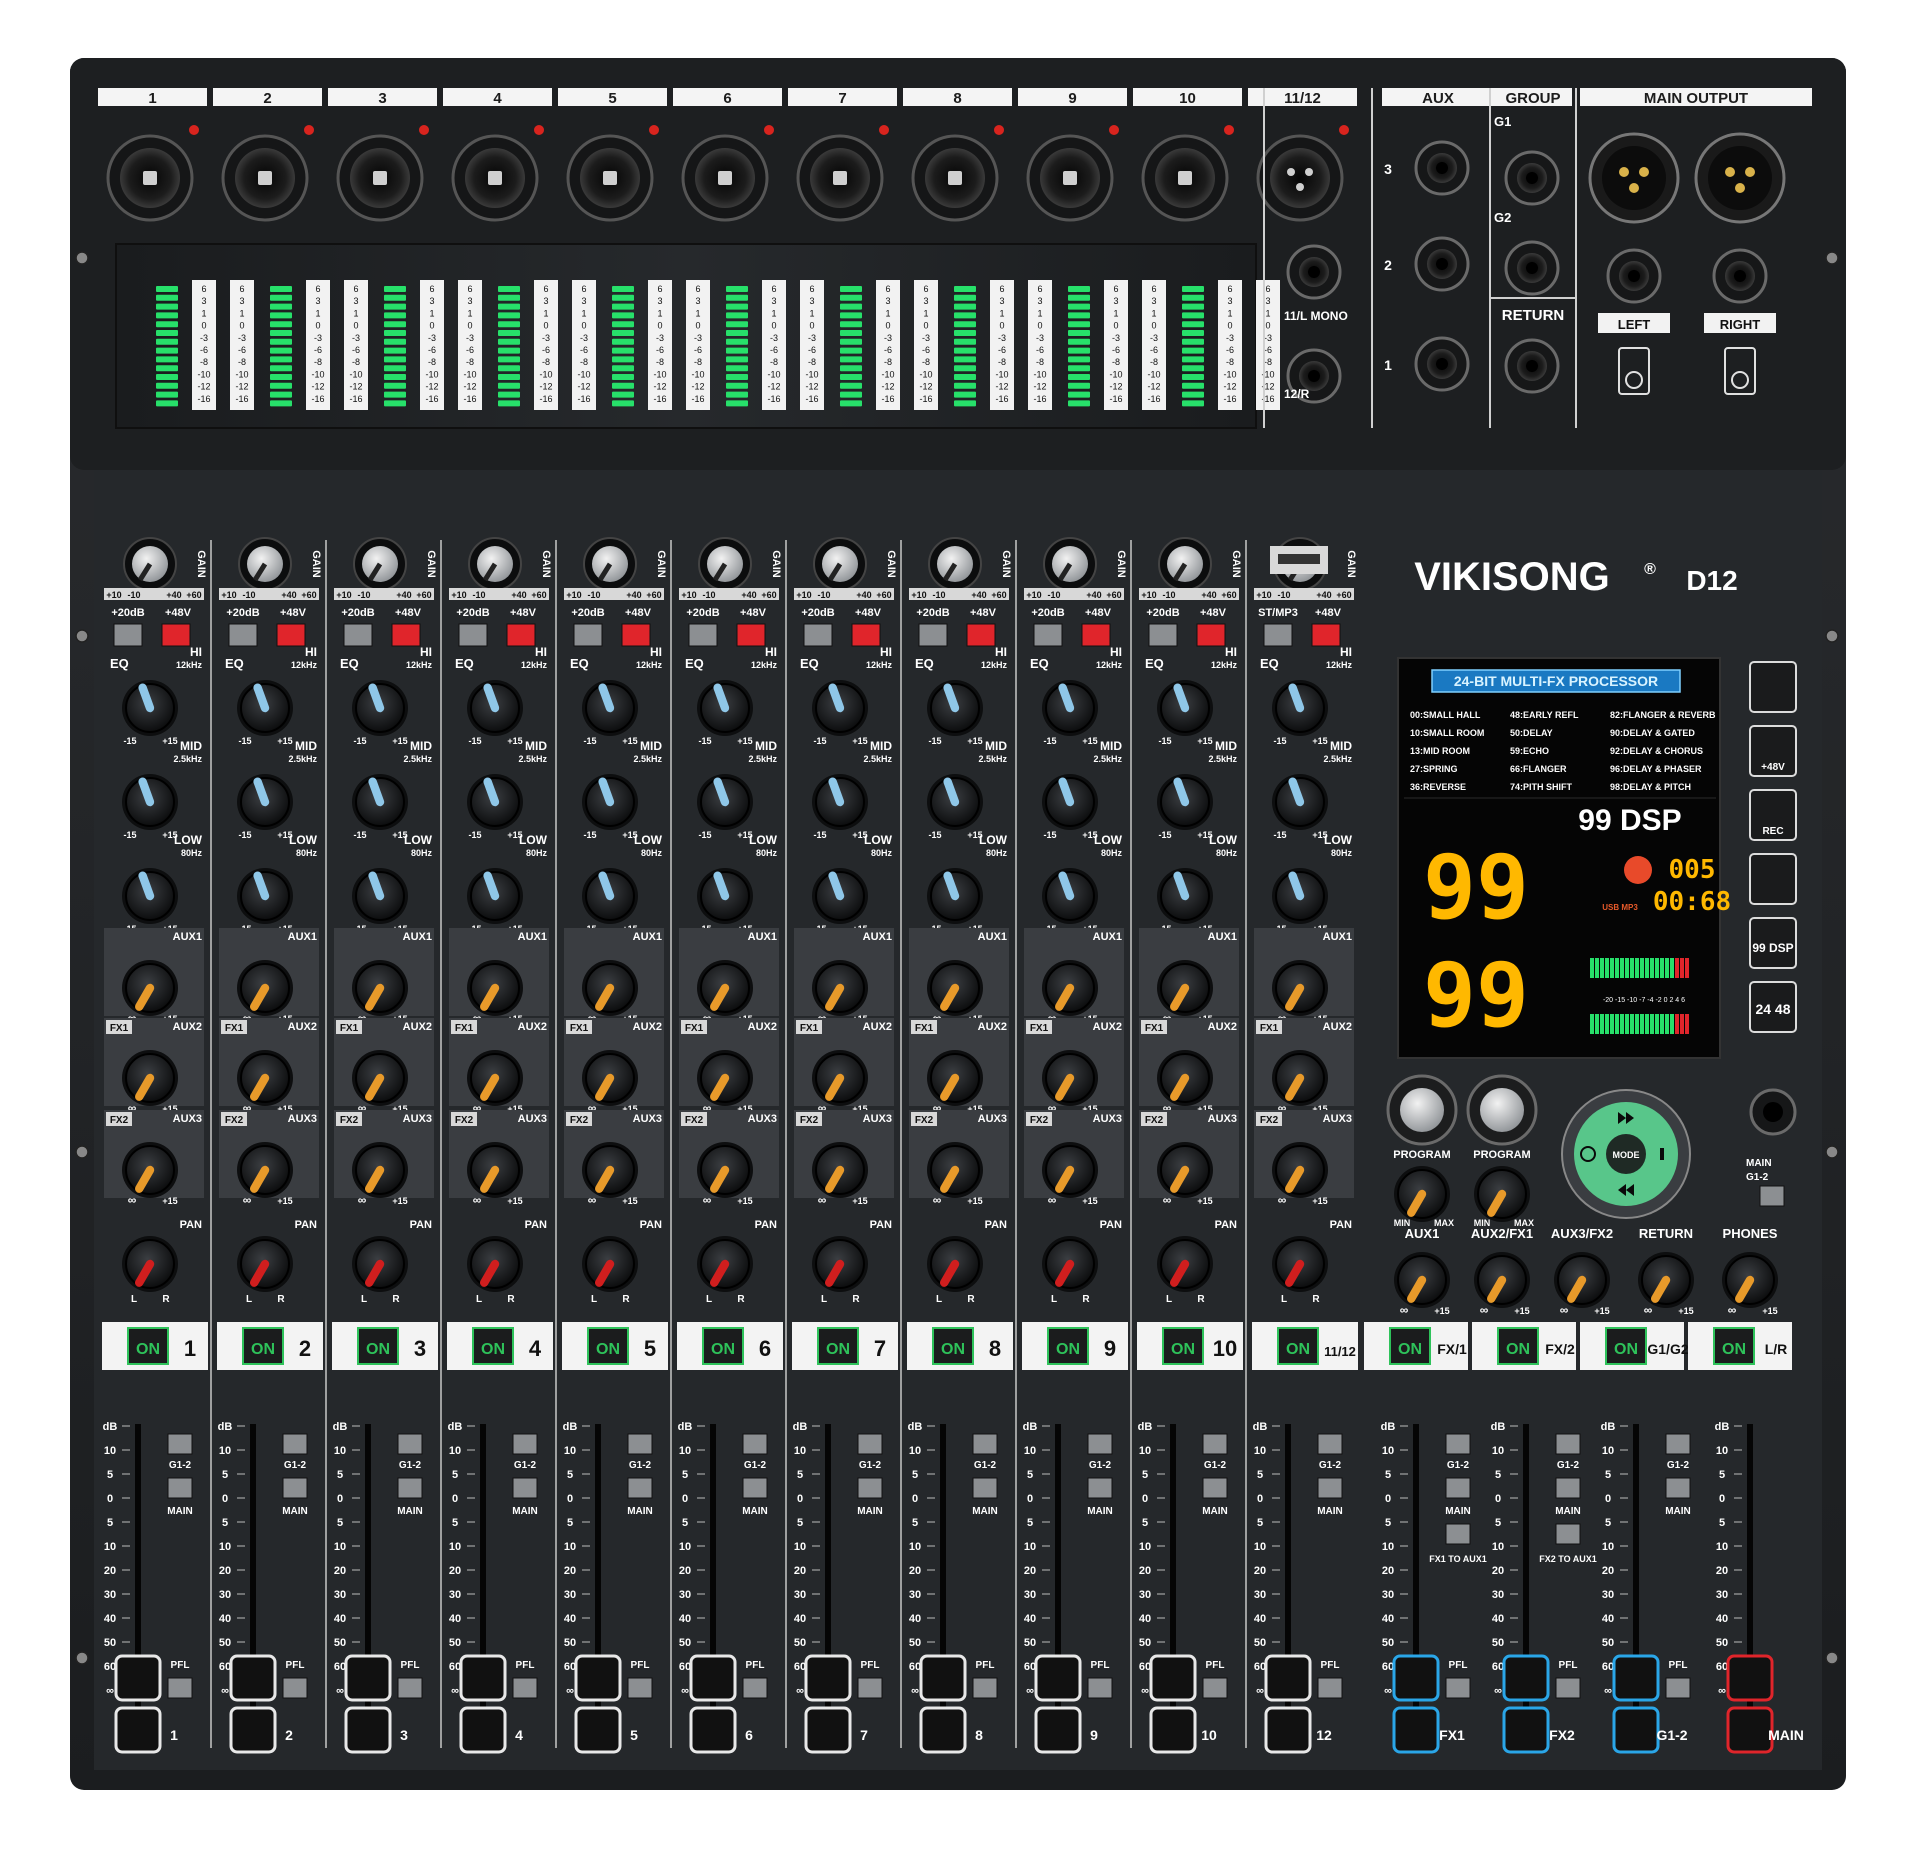  Describe the element at coordinates (1502, 1280) in the screenshot. I see `master-aux2fx1-knob` at that location.